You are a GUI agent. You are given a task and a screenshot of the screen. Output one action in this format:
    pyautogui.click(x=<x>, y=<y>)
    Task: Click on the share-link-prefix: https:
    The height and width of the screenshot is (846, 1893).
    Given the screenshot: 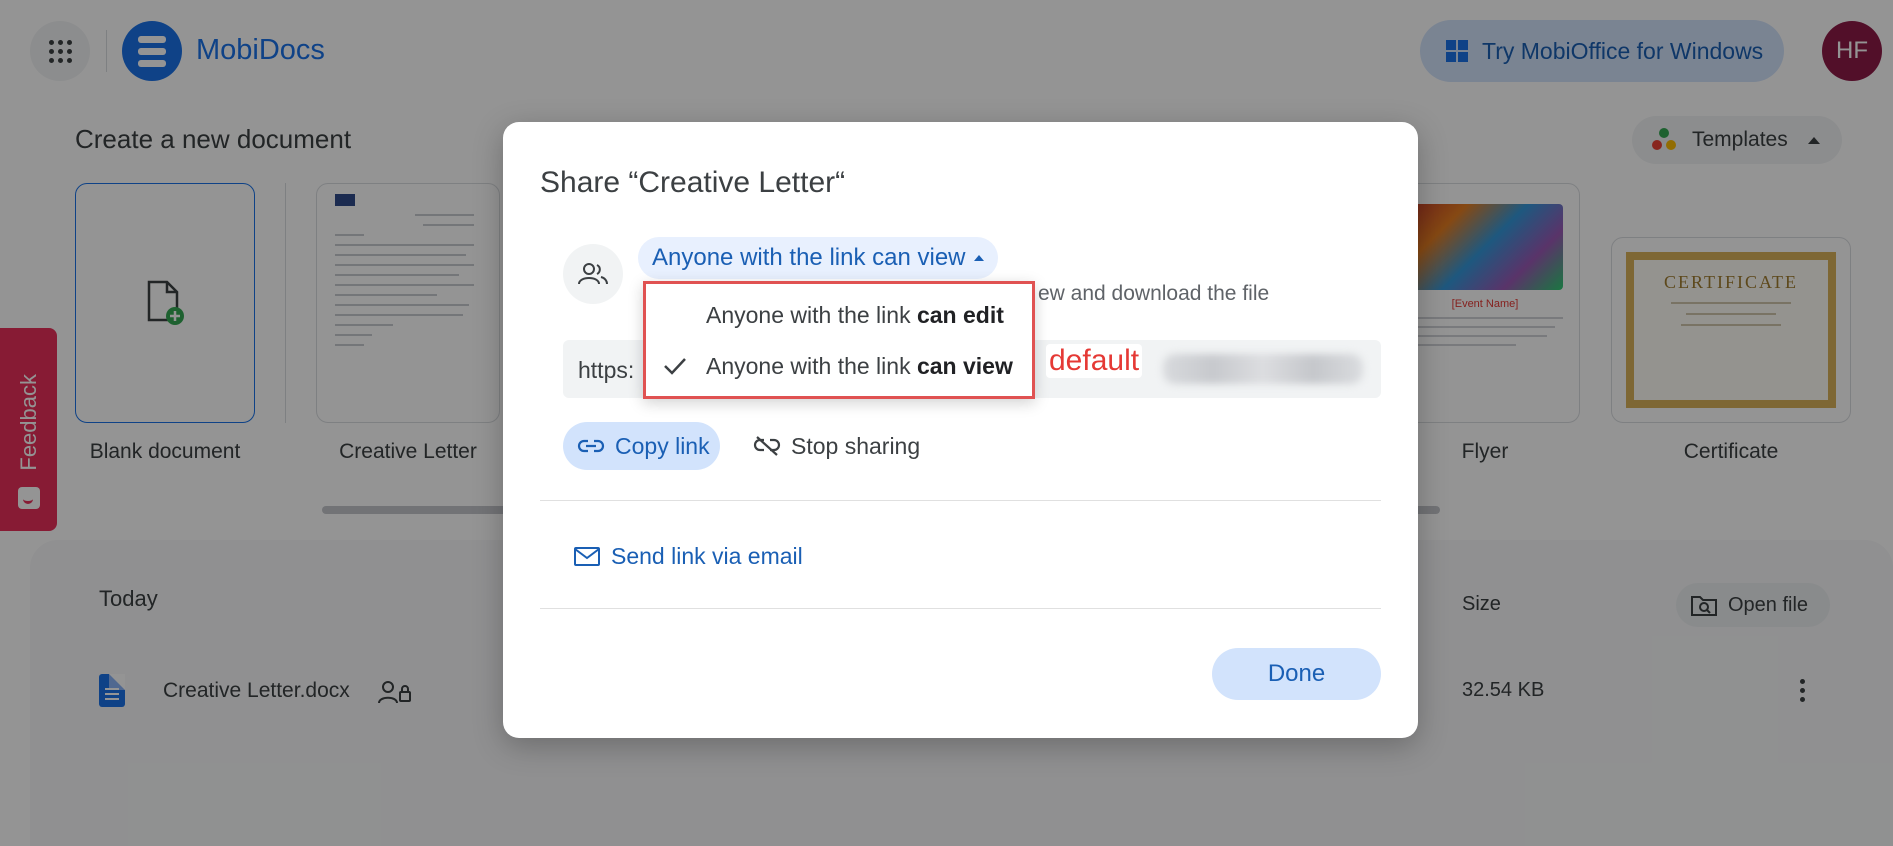 What is the action you would take?
    pyautogui.click(x=606, y=370)
    